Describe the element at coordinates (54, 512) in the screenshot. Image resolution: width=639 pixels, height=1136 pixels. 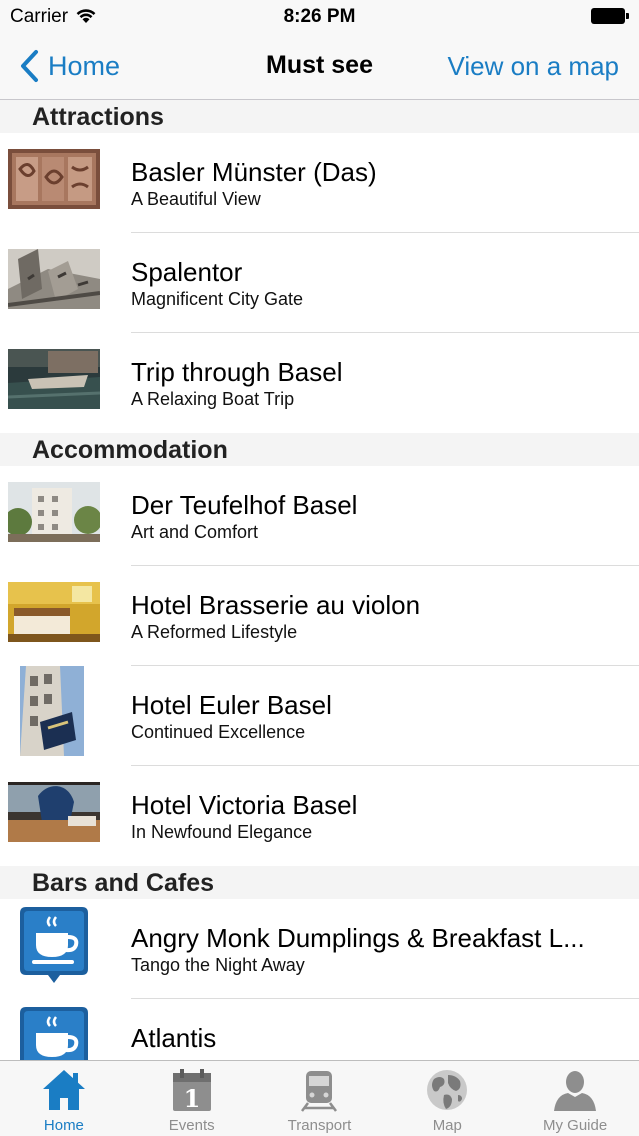
I see `hotel-facade-thumbnail` at that location.